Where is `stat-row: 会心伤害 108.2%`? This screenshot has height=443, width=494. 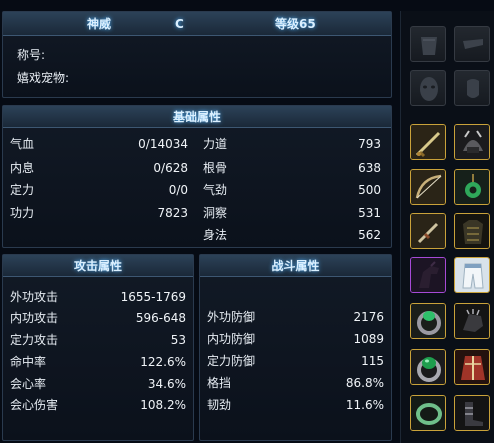
stat-row: 会心伤害 108.2% is located at coordinates (98, 405).